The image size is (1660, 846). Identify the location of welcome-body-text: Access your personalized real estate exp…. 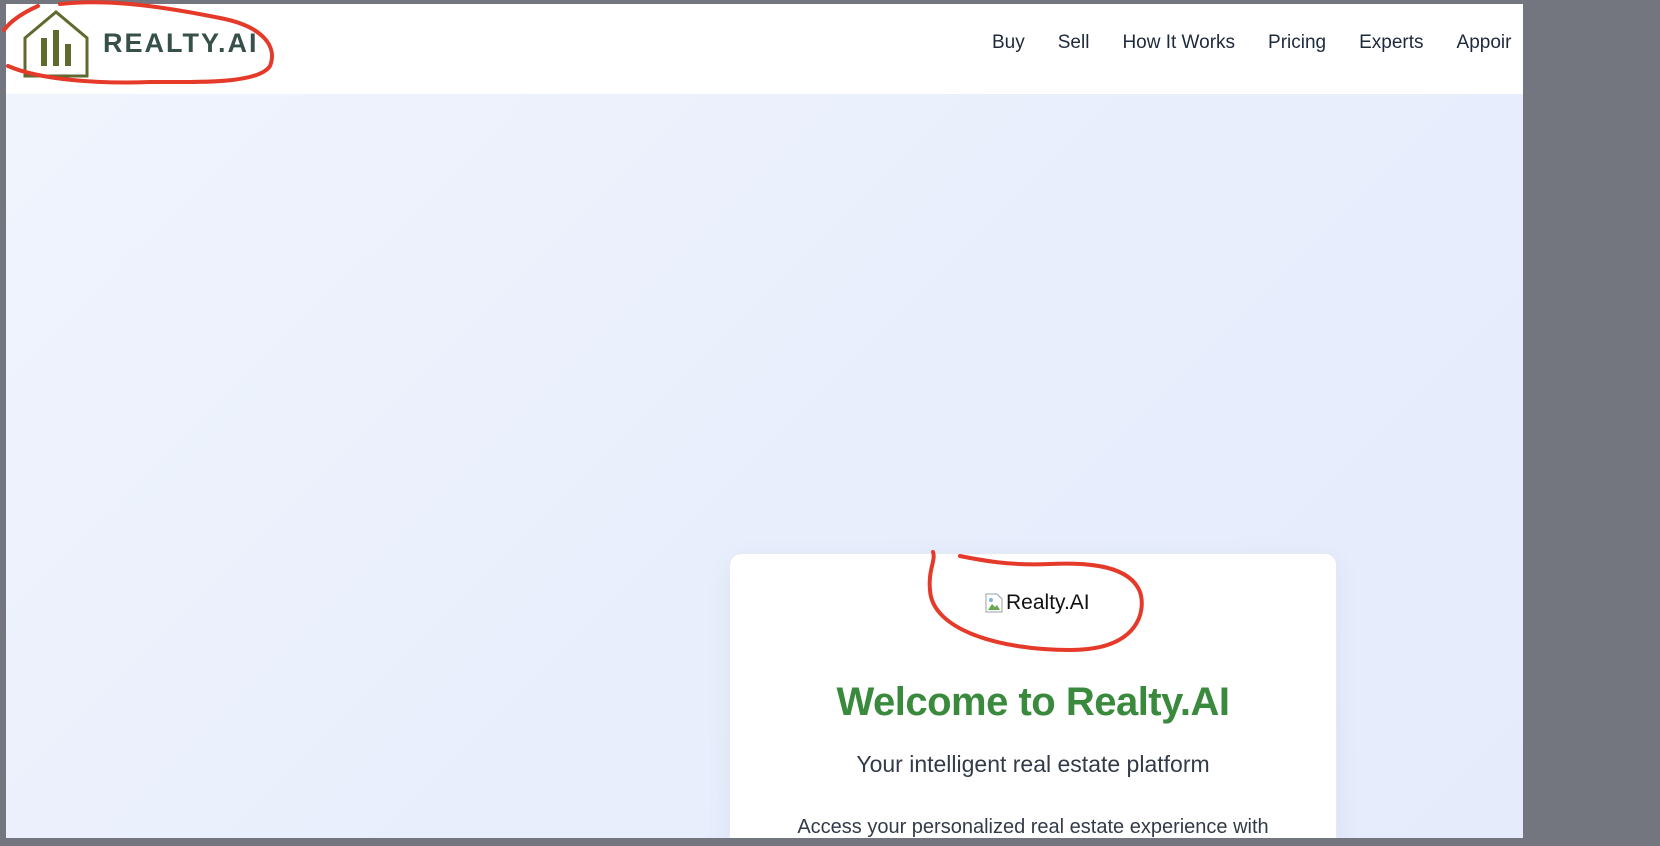
(1033, 827).